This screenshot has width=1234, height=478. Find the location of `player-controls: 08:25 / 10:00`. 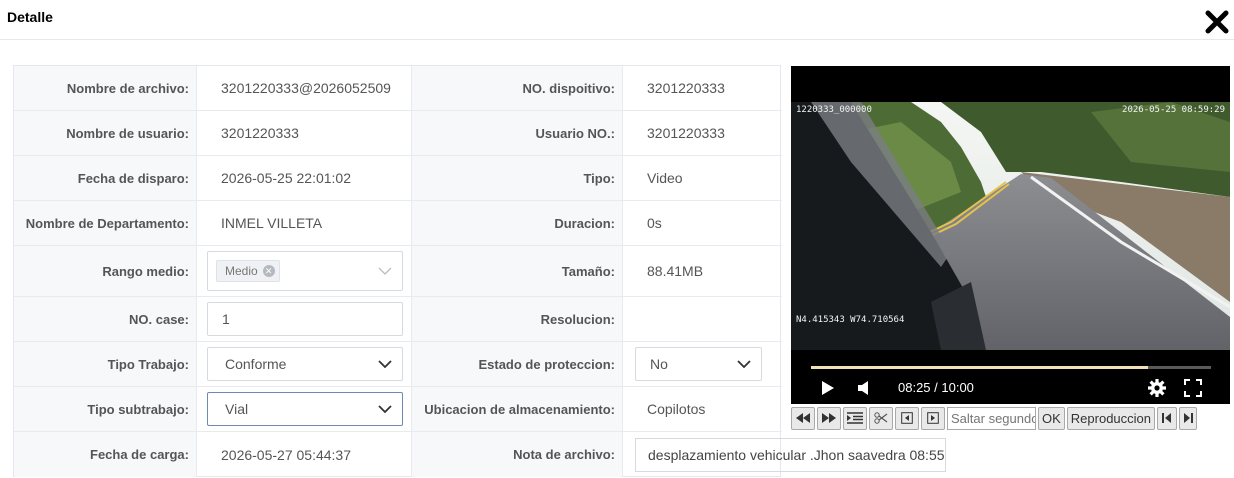

player-controls: 08:25 / 10:00 is located at coordinates (1010, 377).